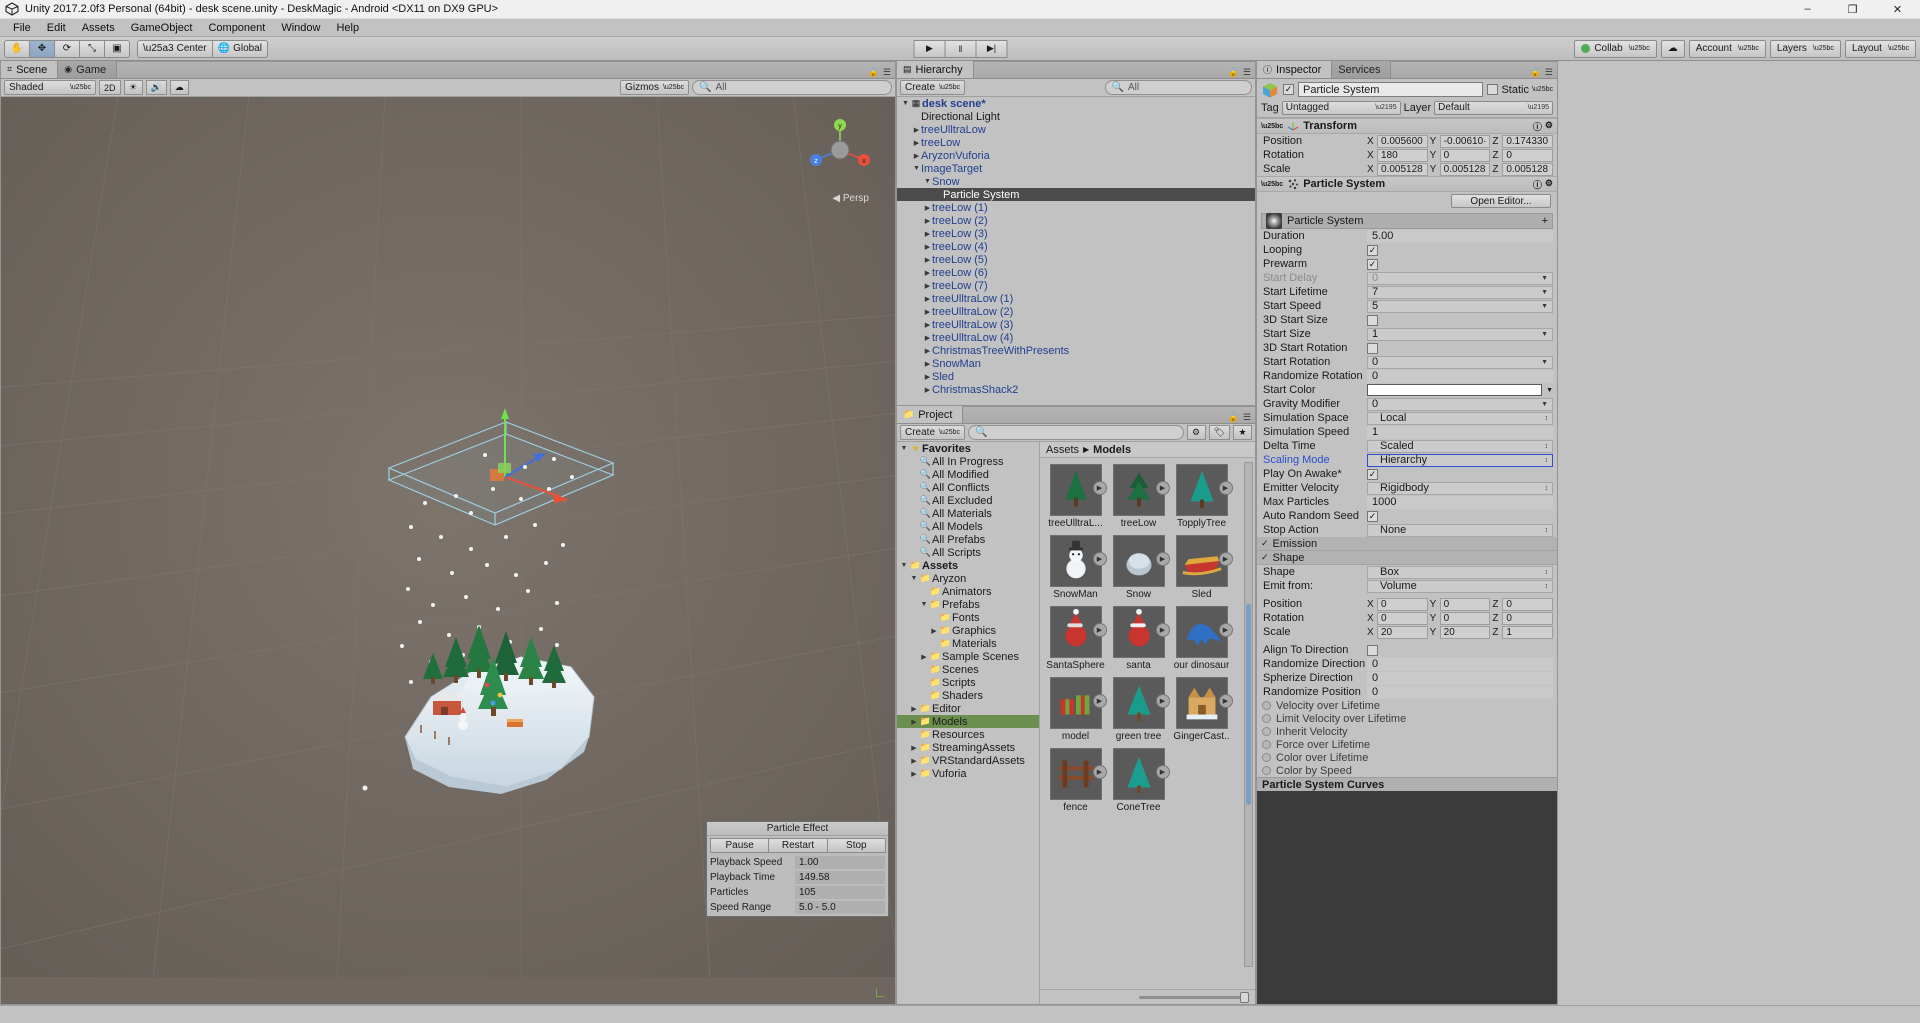 The width and height of the screenshot is (1920, 1023). I want to click on project-tree-item: ▶ 📁 Models, so click(968, 721).